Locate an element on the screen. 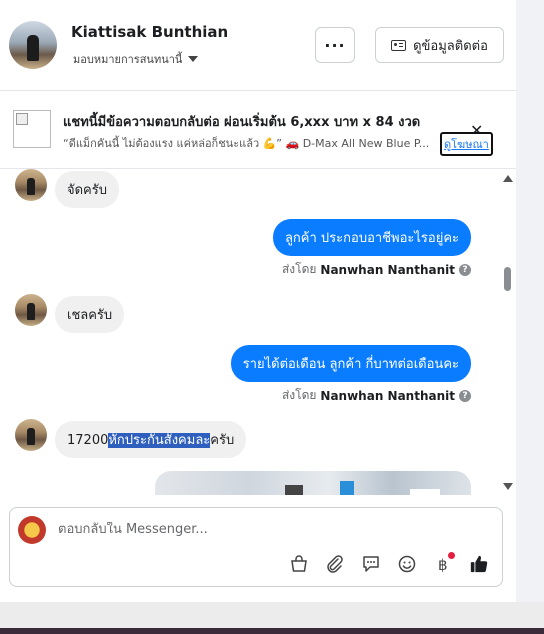 The image size is (544, 634). view-ad-link: ดูโฆษณา is located at coordinates (466, 144).